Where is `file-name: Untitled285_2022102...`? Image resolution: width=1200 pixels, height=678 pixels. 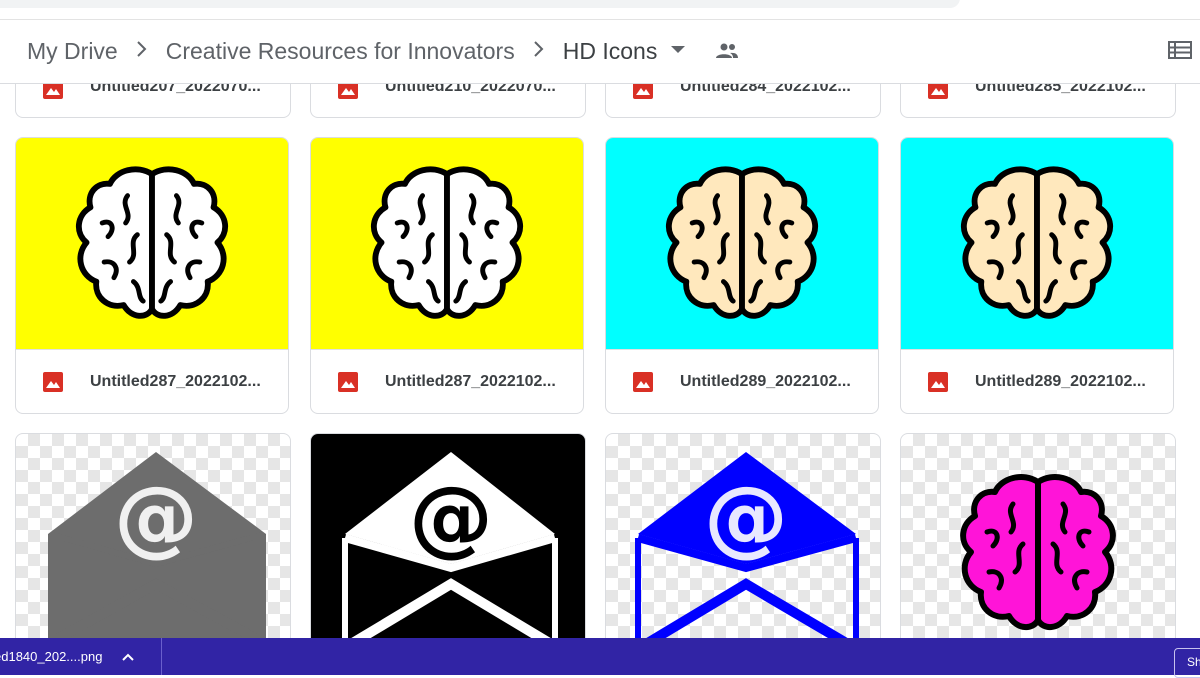
file-name: Untitled285_2022102... is located at coordinates (1060, 89).